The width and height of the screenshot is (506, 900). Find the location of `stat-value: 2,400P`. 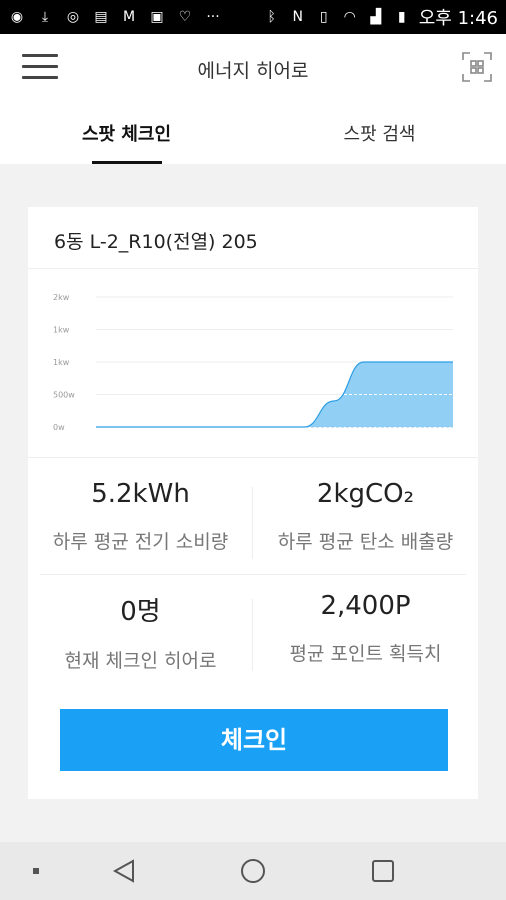

stat-value: 2,400P is located at coordinates (365, 606).